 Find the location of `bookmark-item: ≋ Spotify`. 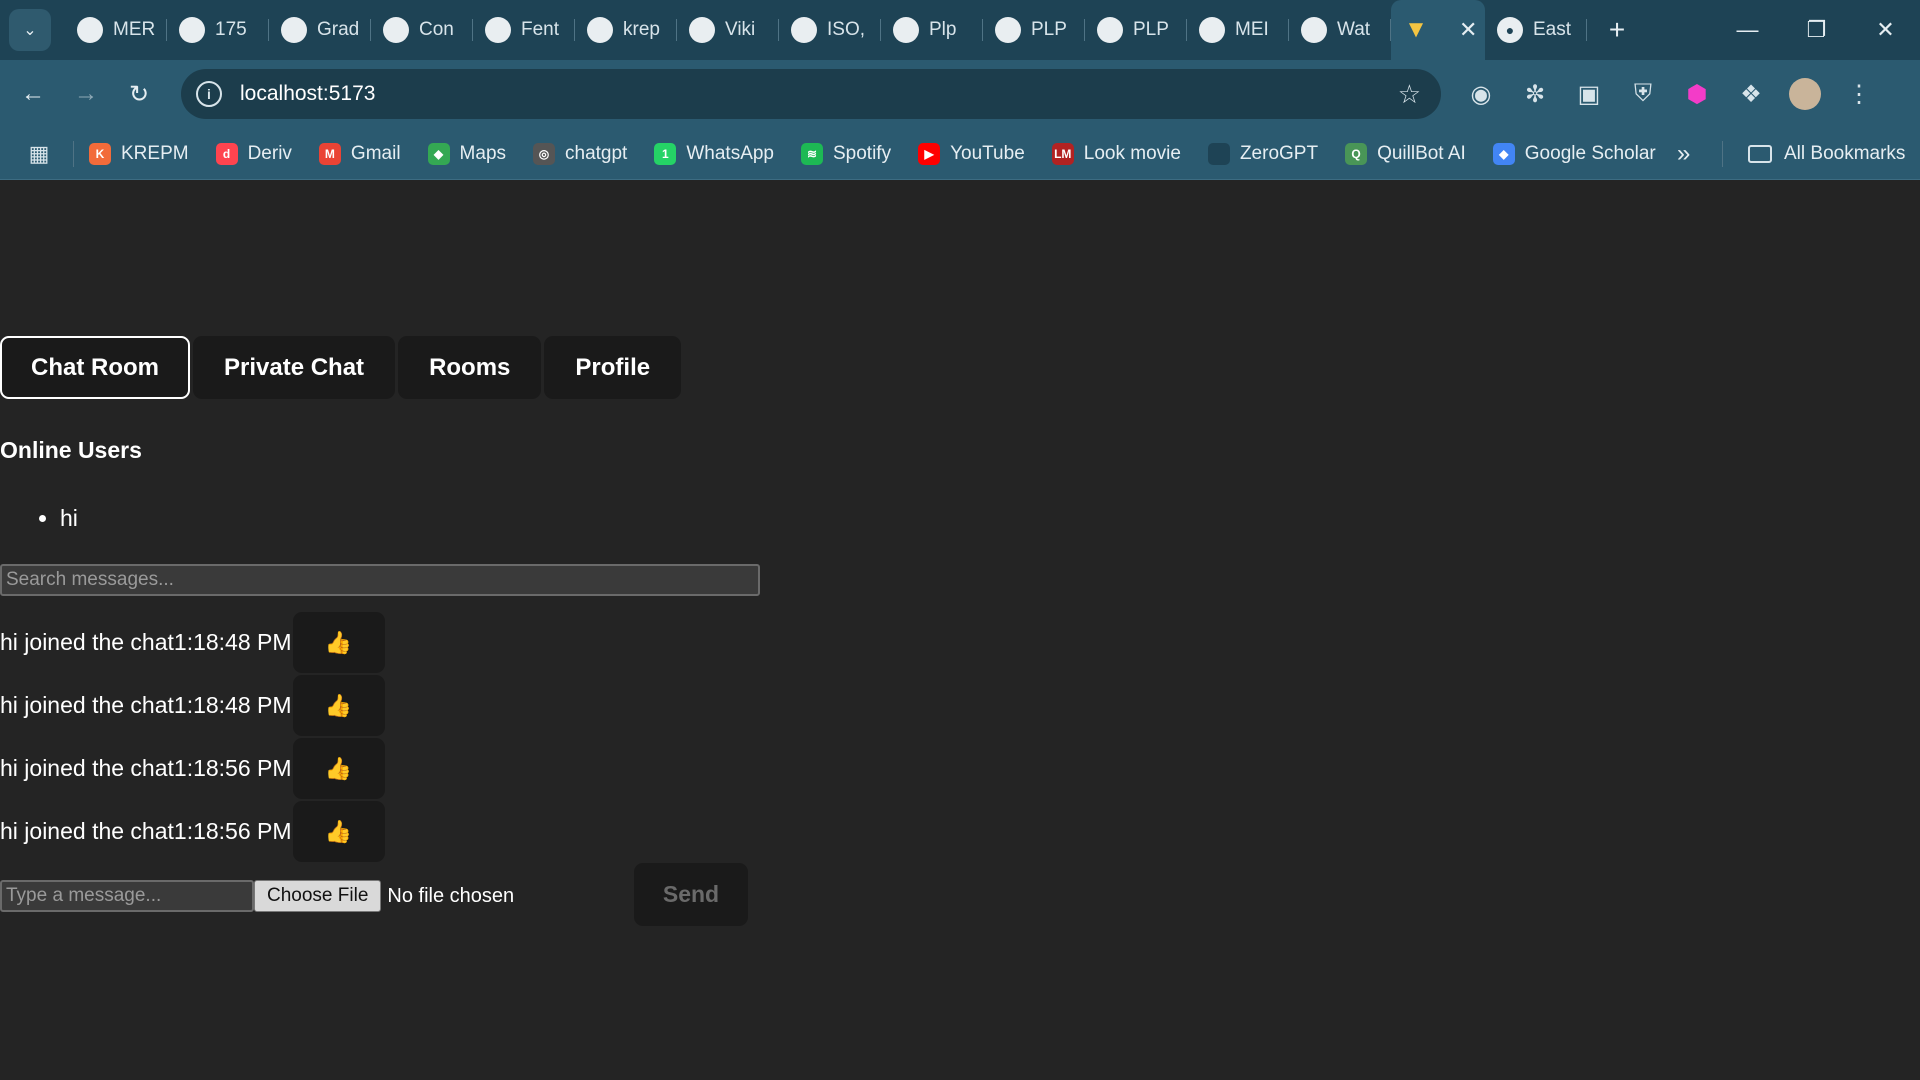

bookmark-item: ≋ Spotify is located at coordinates (846, 153).